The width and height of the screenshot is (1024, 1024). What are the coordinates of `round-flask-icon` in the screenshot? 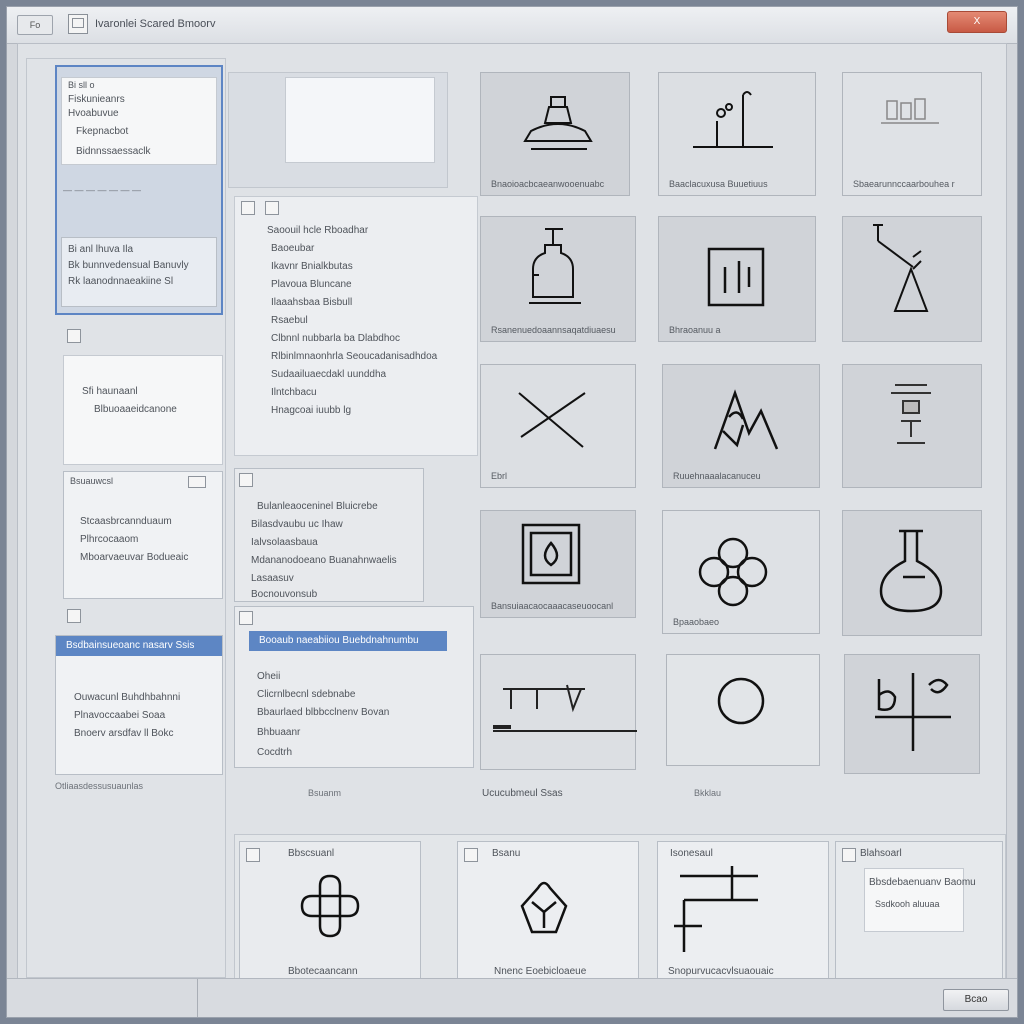 It's located at (911, 571).